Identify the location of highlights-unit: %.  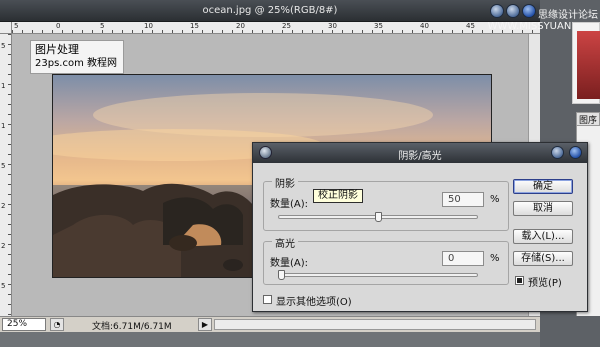
(495, 258).